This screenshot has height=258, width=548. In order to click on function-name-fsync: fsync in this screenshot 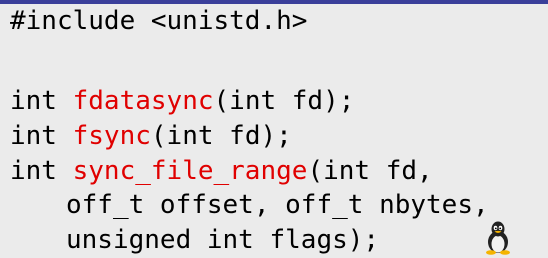, I will do `click(111, 136)`.